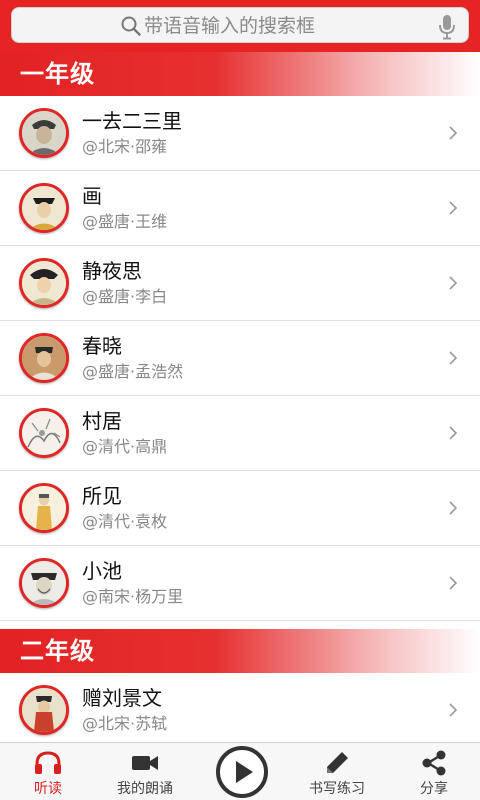  What do you see at coordinates (125, 221) in the screenshot?
I see `poem-author: @盛唐·王维` at bounding box center [125, 221].